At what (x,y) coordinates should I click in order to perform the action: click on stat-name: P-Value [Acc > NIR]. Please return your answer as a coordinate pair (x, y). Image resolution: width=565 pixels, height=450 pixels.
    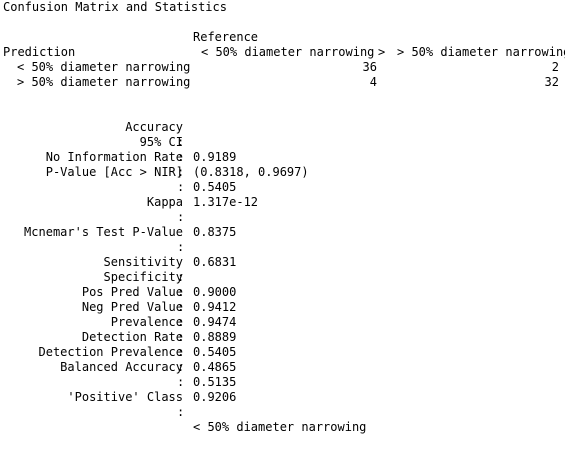
    Looking at the image, I should click on (114, 172).